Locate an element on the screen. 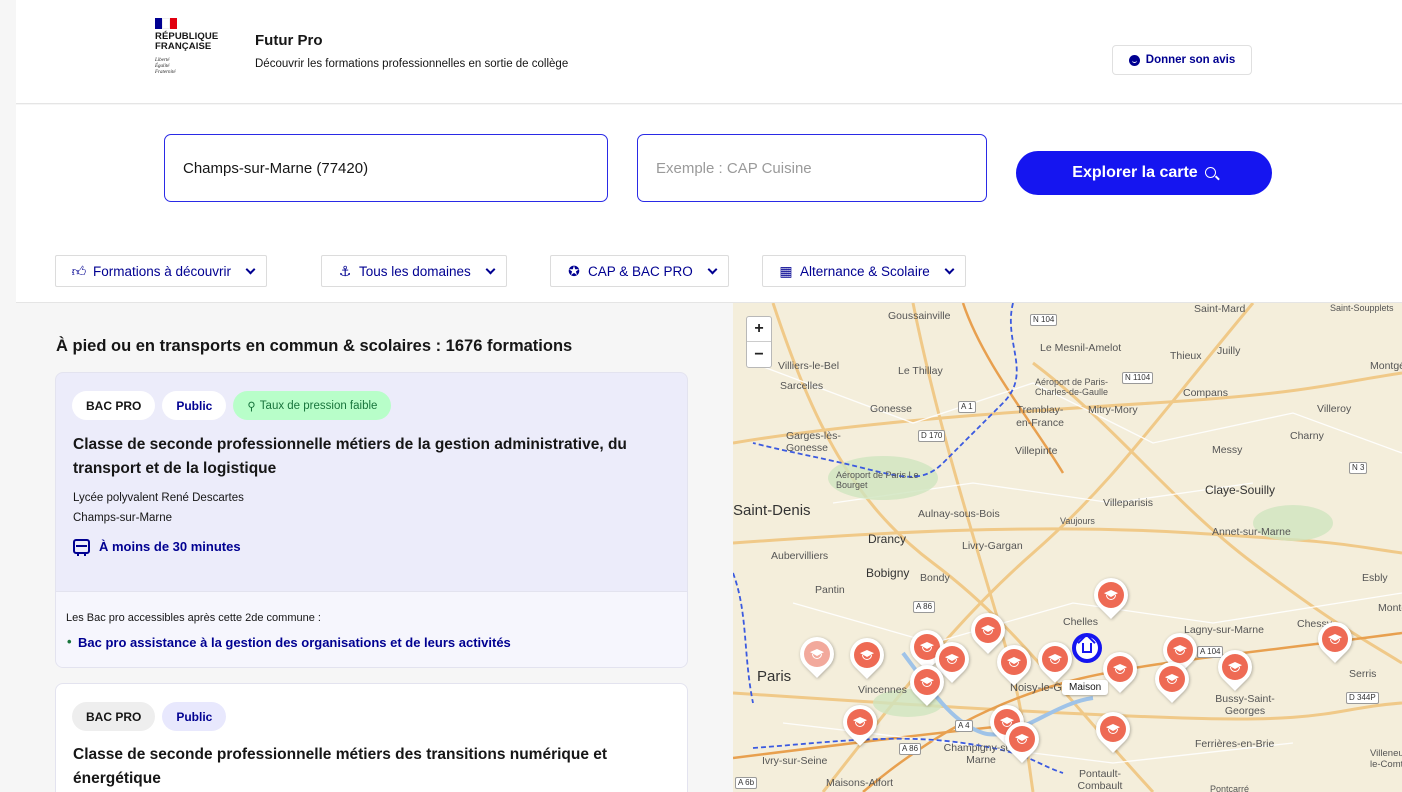 The width and height of the screenshot is (1402, 792). map-place-label: Saint-Soupplets is located at coordinates (1362, 308).